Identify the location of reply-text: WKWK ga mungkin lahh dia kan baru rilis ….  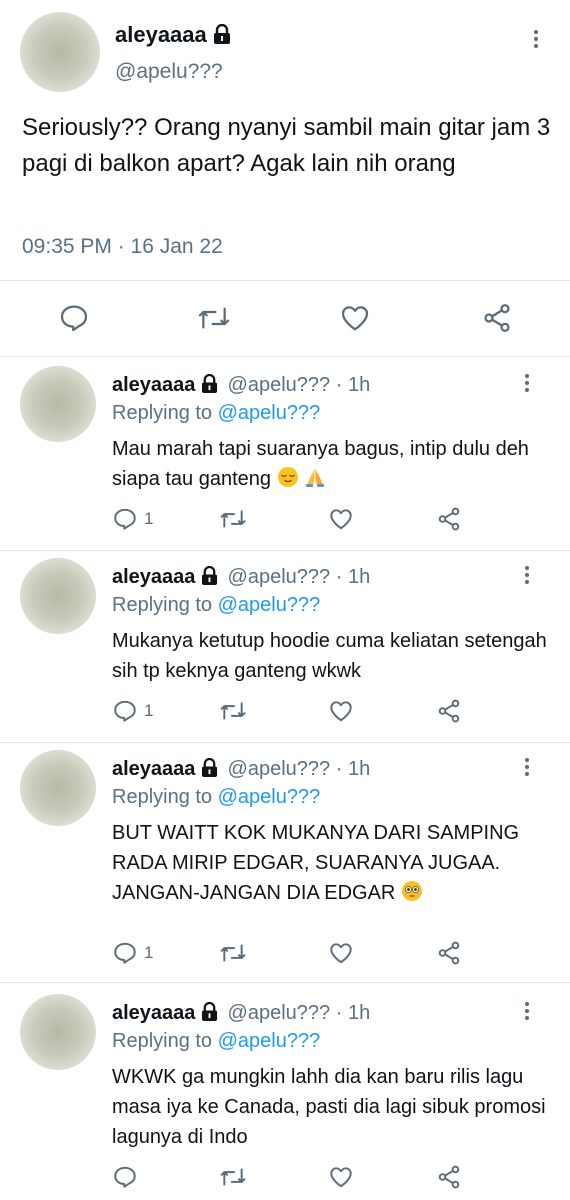
(329, 1107).